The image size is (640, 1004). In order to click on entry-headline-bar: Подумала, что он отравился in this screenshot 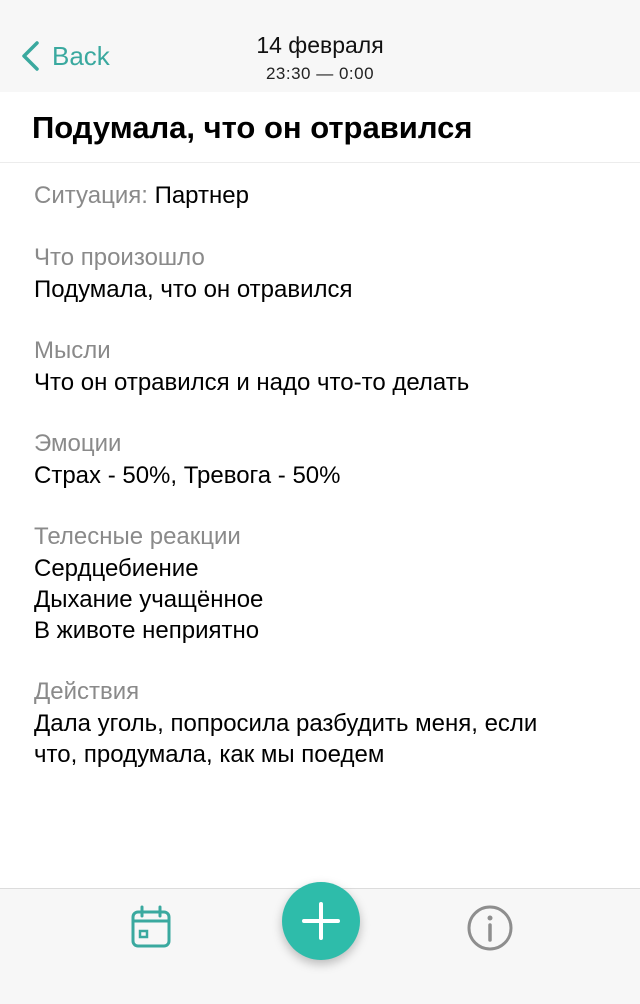, I will do `click(320, 127)`.